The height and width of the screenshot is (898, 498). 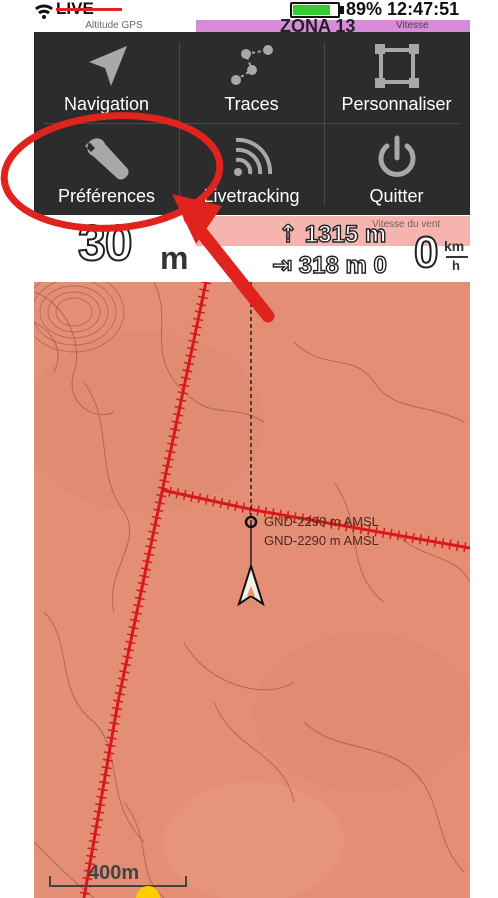 What do you see at coordinates (251, 584) in the screenshot?
I see `pilot-position-icon` at bounding box center [251, 584].